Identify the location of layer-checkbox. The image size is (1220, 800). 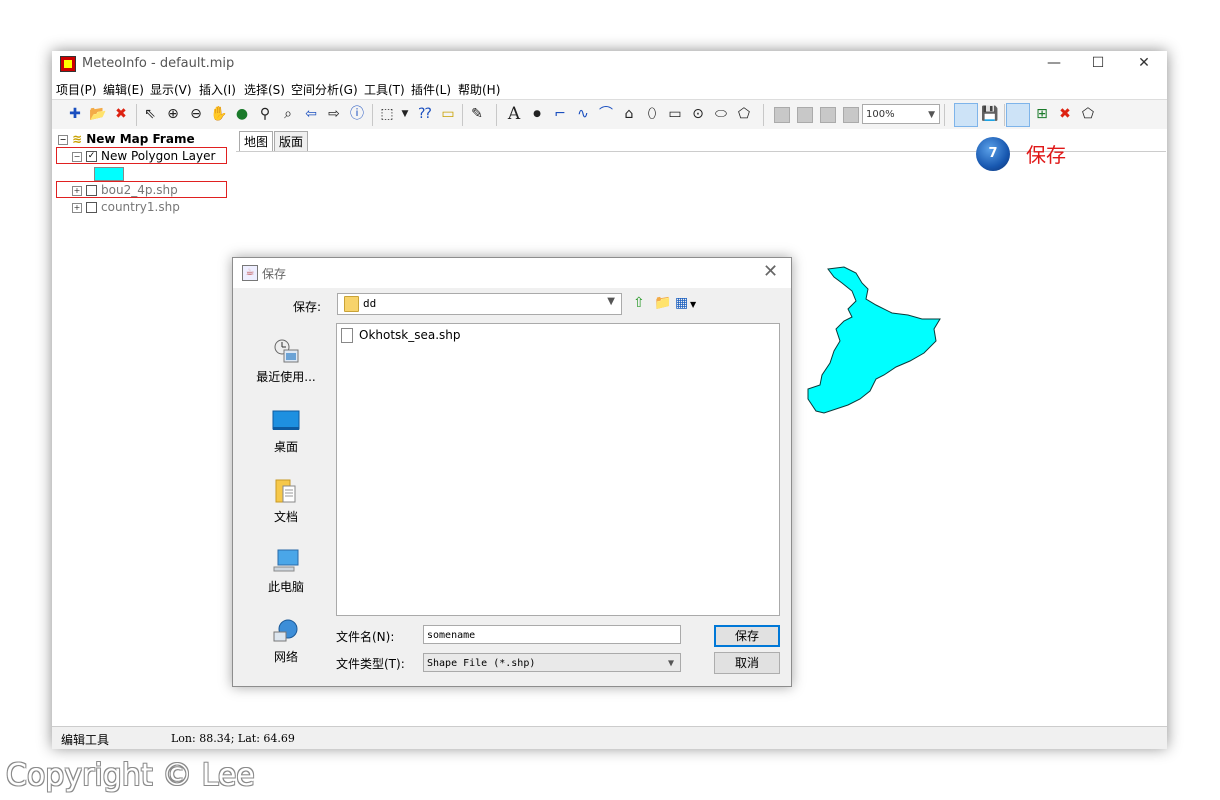
(91, 207).